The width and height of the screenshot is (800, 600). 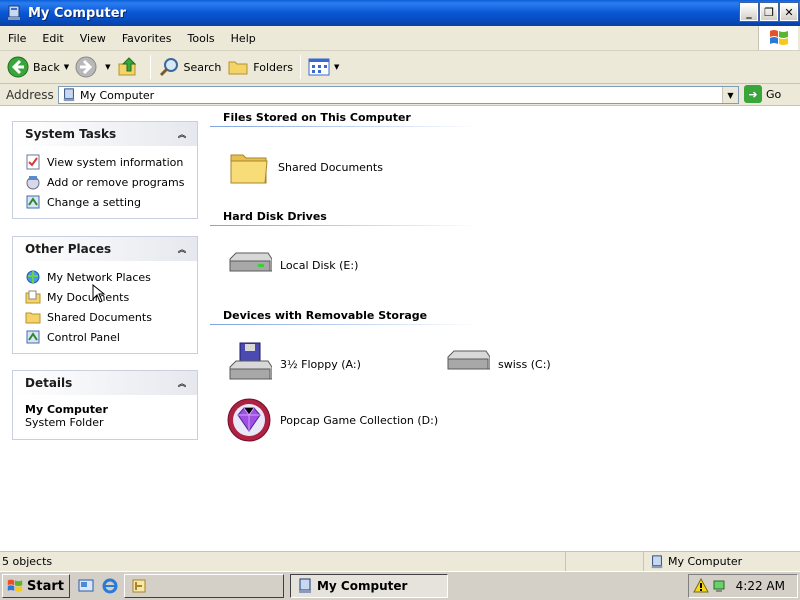 I want to click on taskbar-app-button, so click(x=203, y=586).